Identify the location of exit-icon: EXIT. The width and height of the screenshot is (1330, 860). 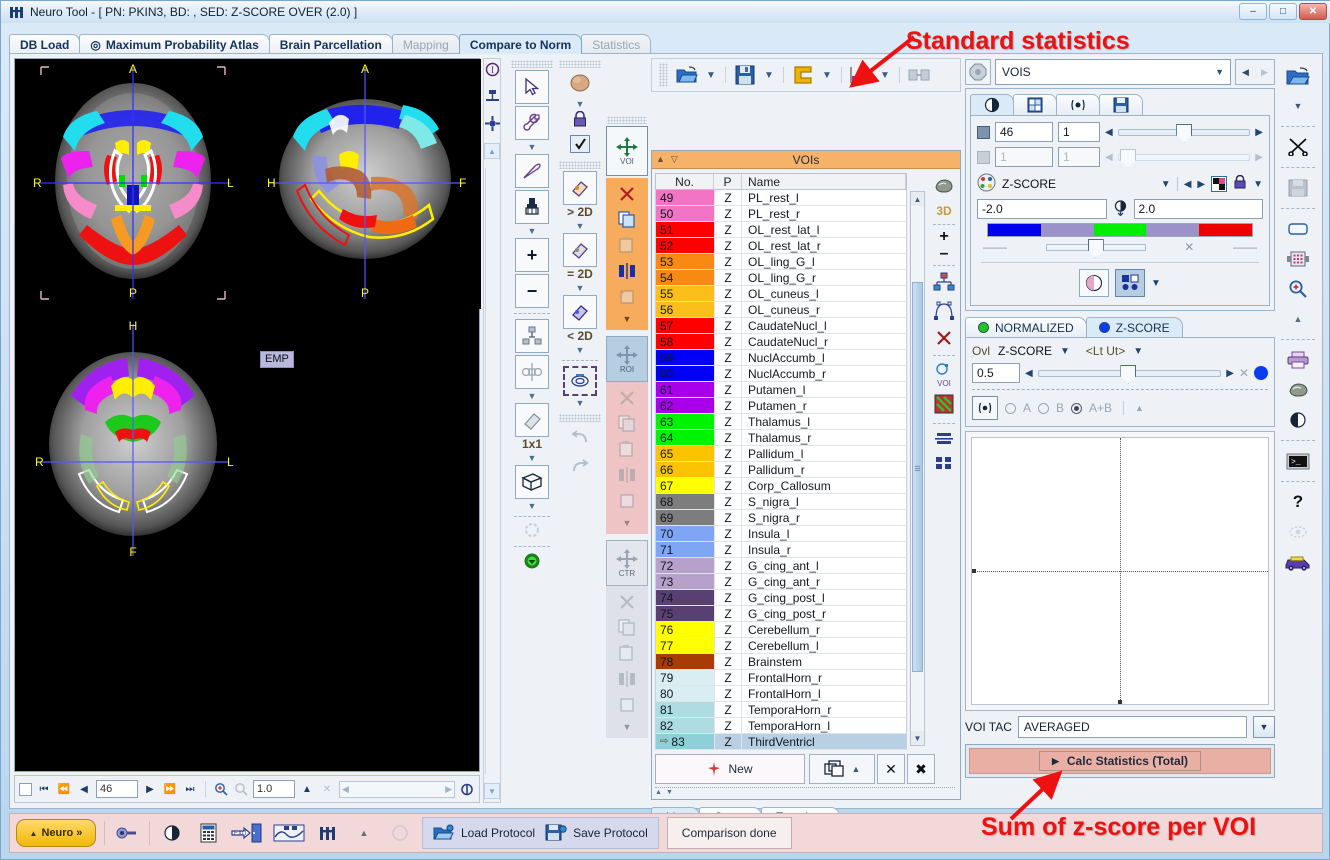
(247, 833).